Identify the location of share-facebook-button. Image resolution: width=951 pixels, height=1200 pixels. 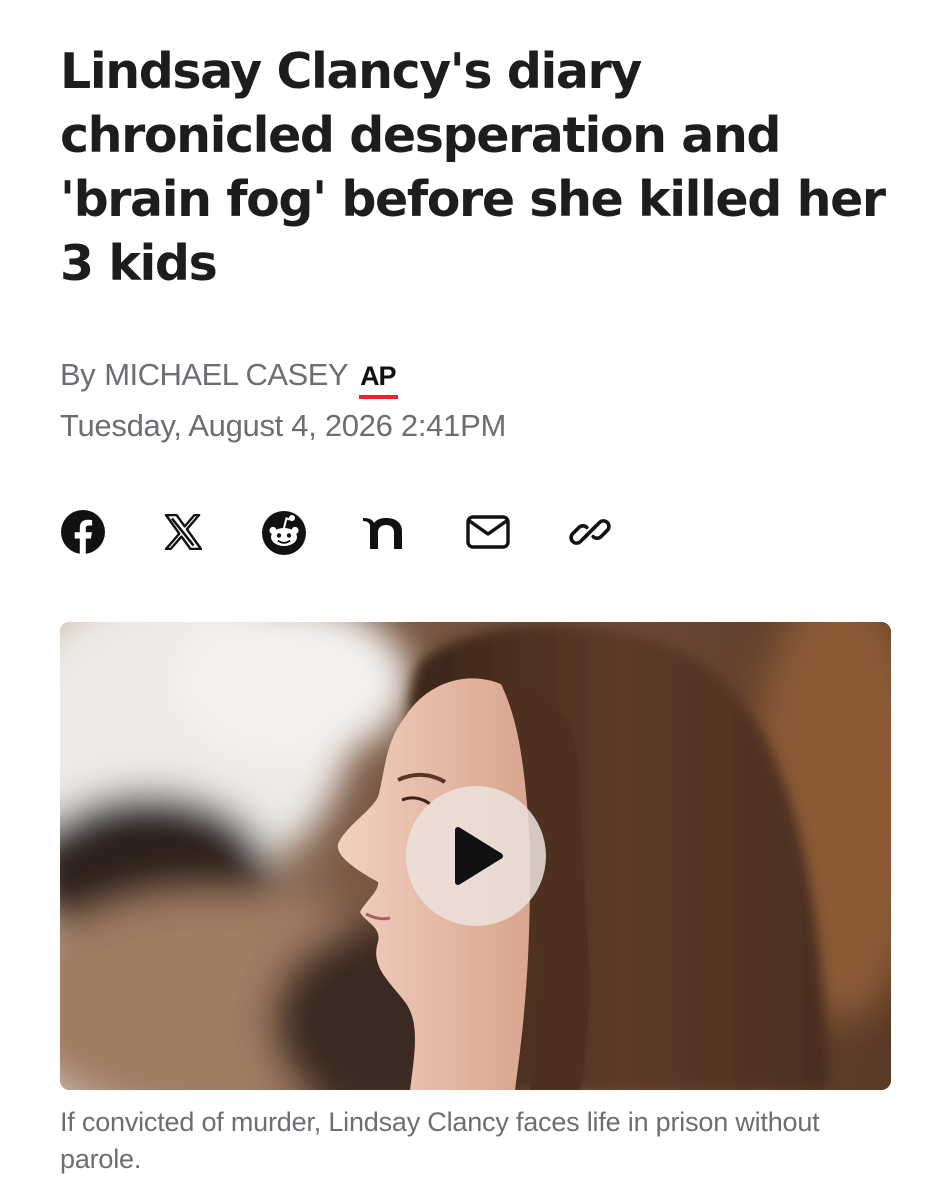
(83, 532).